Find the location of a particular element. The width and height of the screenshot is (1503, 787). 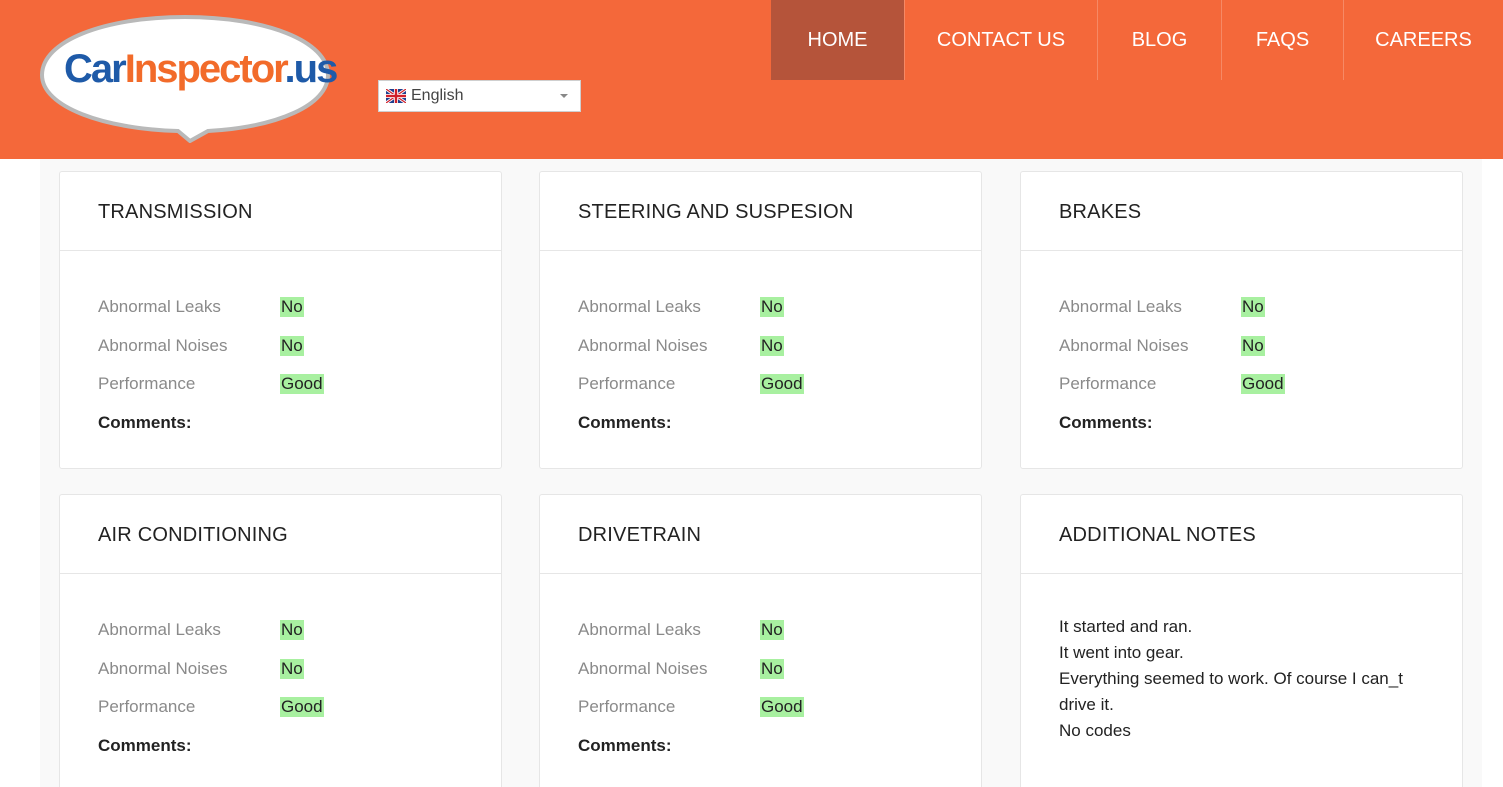

main-nav: HOME CONTACT US BLOG FAQS CAREERS is located at coordinates (1137, 40).